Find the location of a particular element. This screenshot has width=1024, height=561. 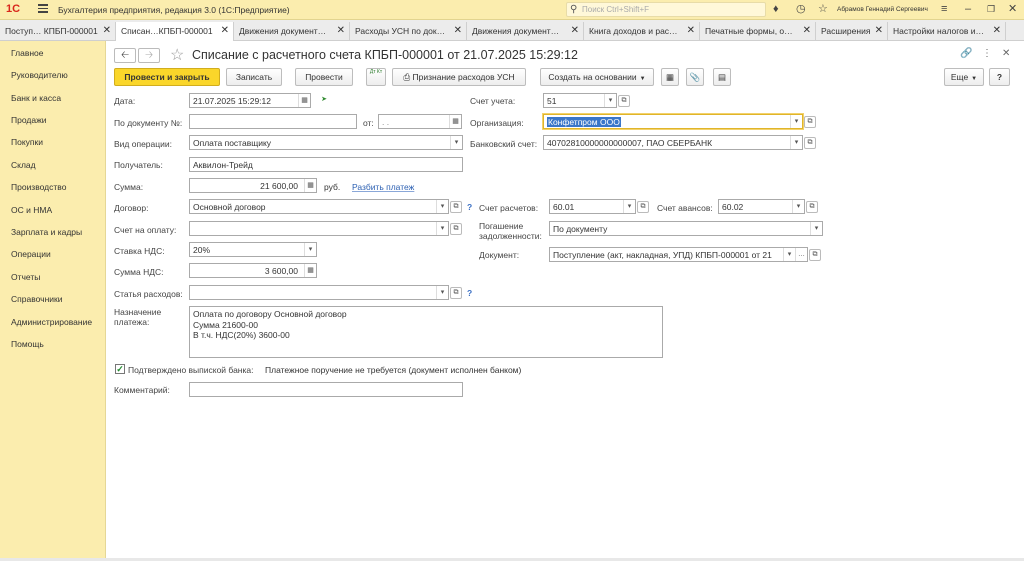

menu-icon is located at coordinates (43, 8).